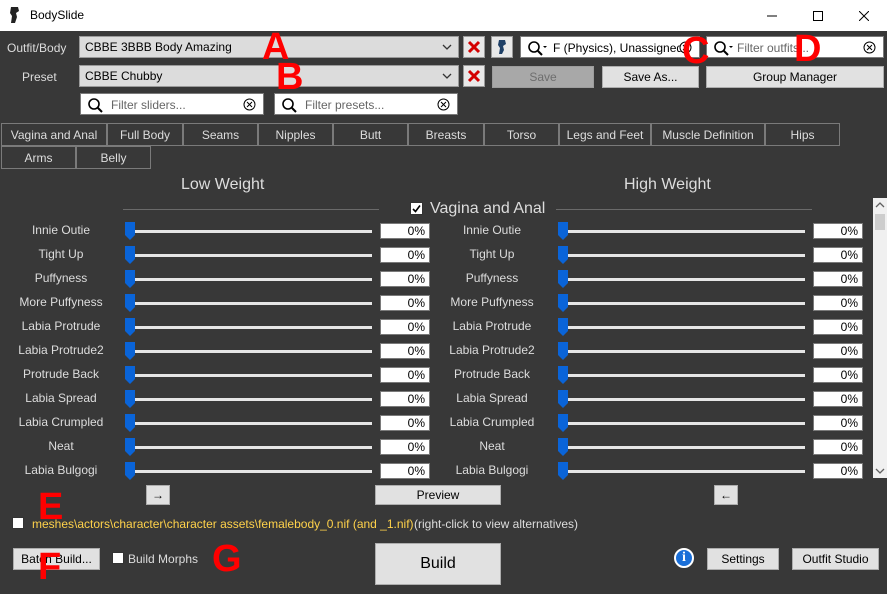 This screenshot has height=594, width=887. What do you see at coordinates (438, 495) in the screenshot?
I see `preview-button: Preview` at bounding box center [438, 495].